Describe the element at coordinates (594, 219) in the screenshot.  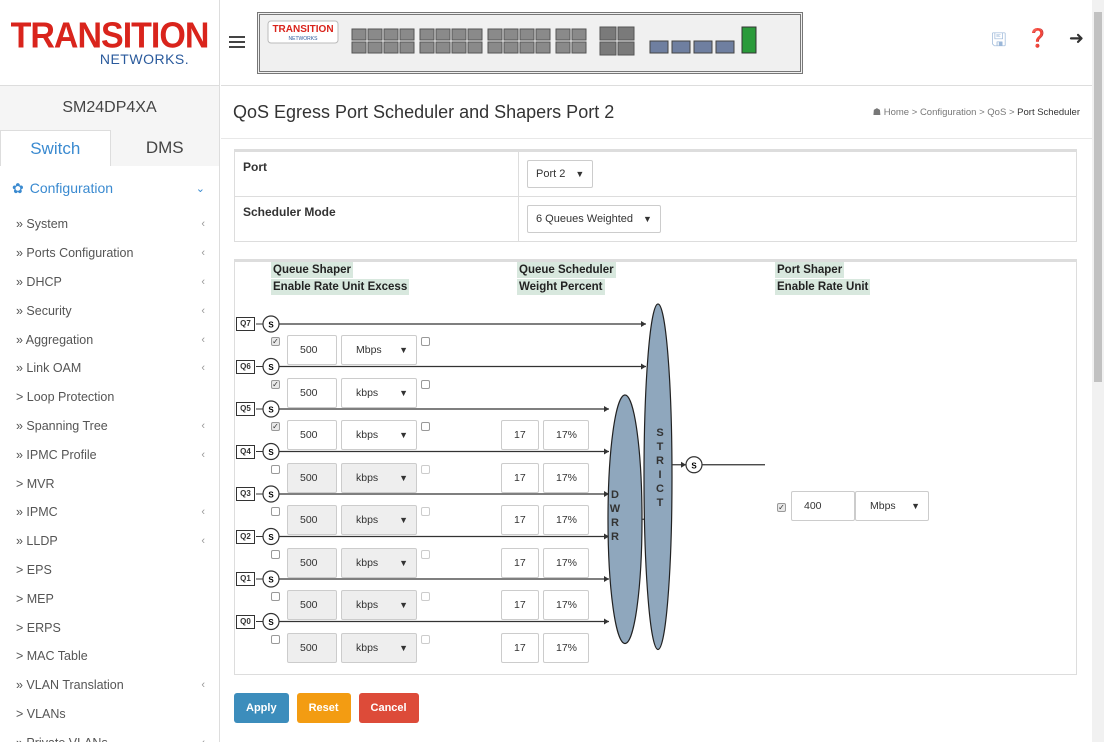
I see `scheduler-mode-select: 6 Queues Weighted ▼` at that location.